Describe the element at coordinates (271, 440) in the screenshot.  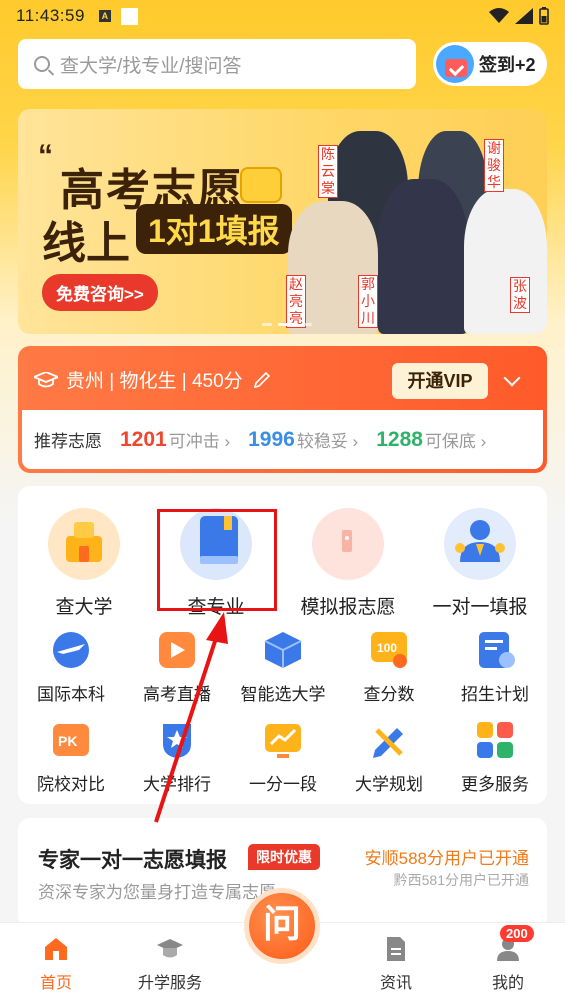
I see `match-count: 1996` at that location.